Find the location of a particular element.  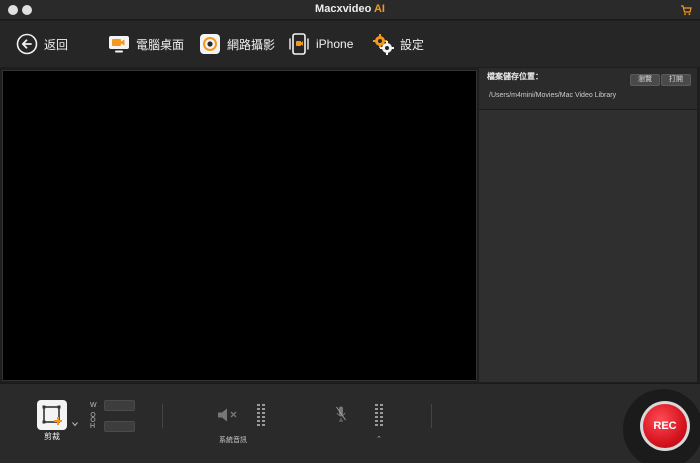

title-main: Macxvideo is located at coordinates (344, 9).